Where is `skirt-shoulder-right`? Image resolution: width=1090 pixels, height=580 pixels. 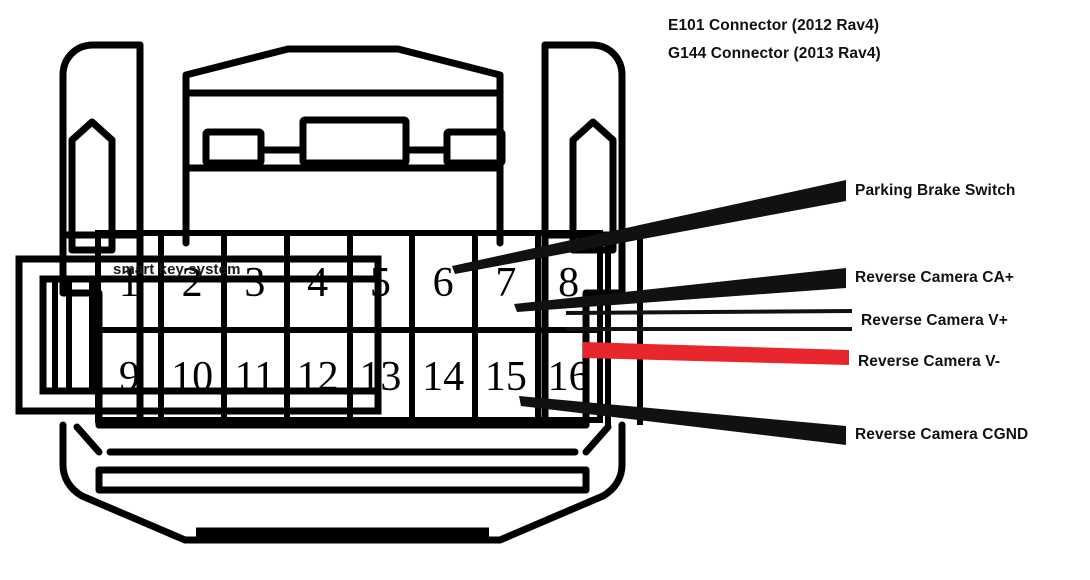 skirt-shoulder-right is located at coordinates (597, 439).